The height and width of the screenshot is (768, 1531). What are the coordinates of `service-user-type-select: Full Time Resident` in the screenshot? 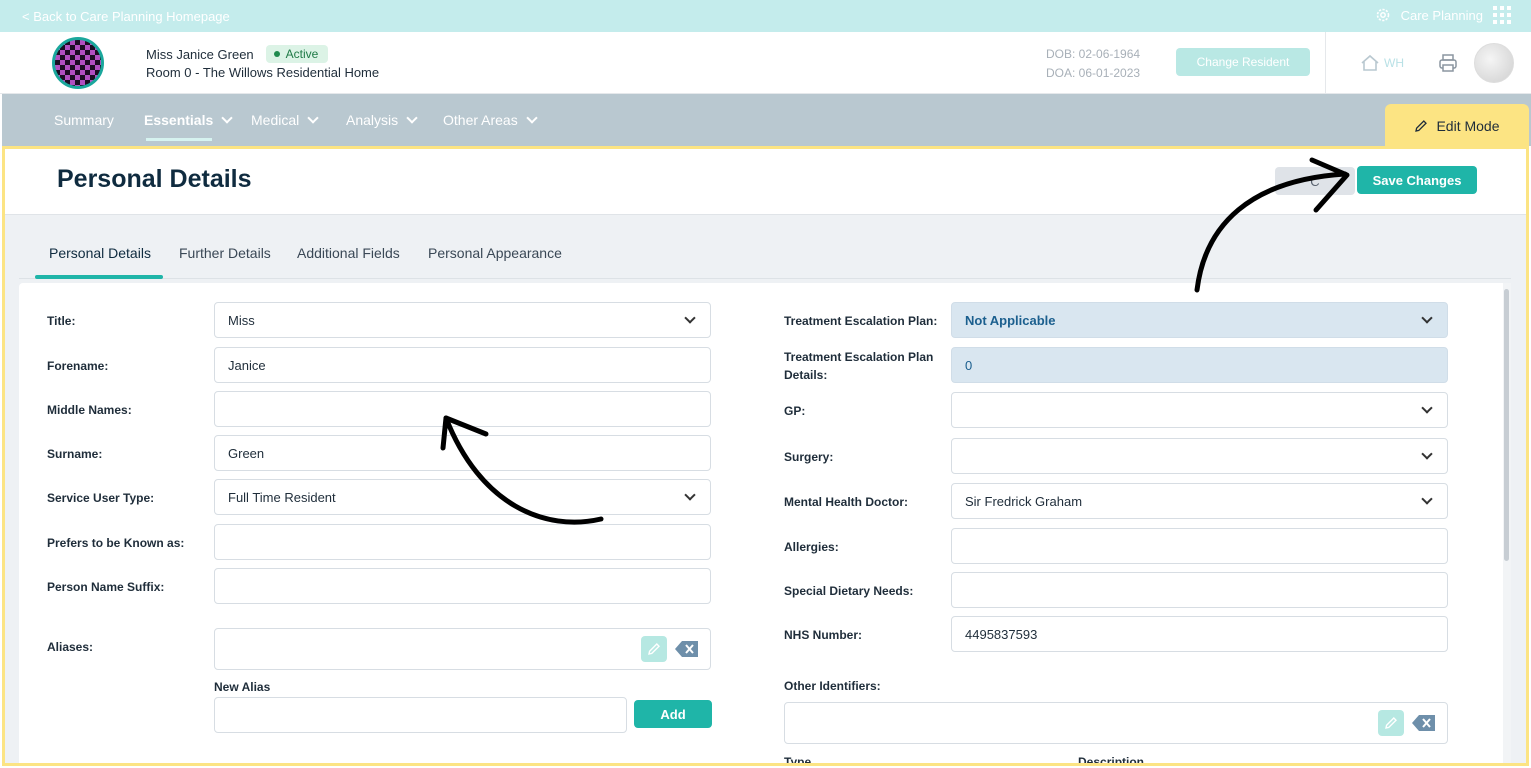 It's located at (462, 497).